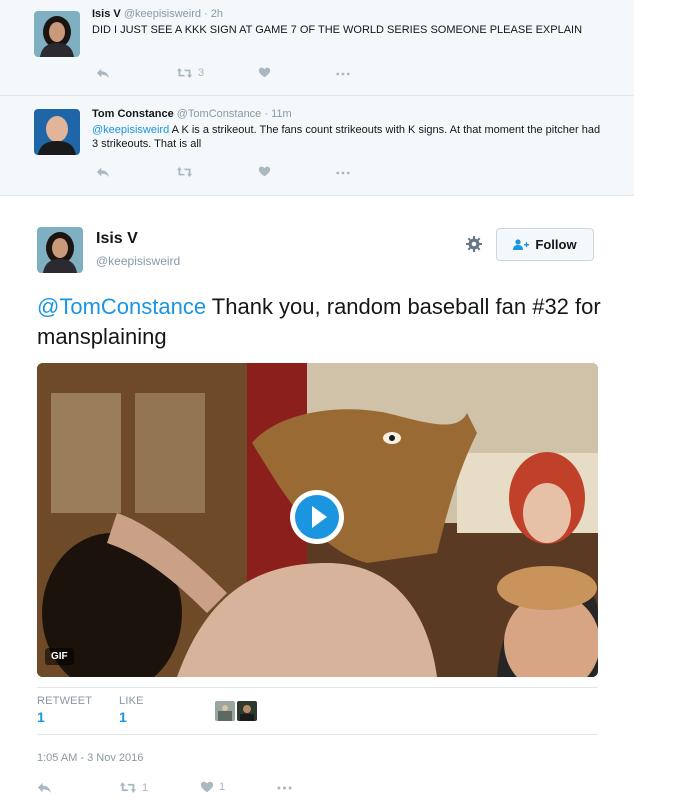  What do you see at coordinates (121, 306) in the screenshot?
I see `mention-link: @TomConstance` at bounding box center [121, 306].